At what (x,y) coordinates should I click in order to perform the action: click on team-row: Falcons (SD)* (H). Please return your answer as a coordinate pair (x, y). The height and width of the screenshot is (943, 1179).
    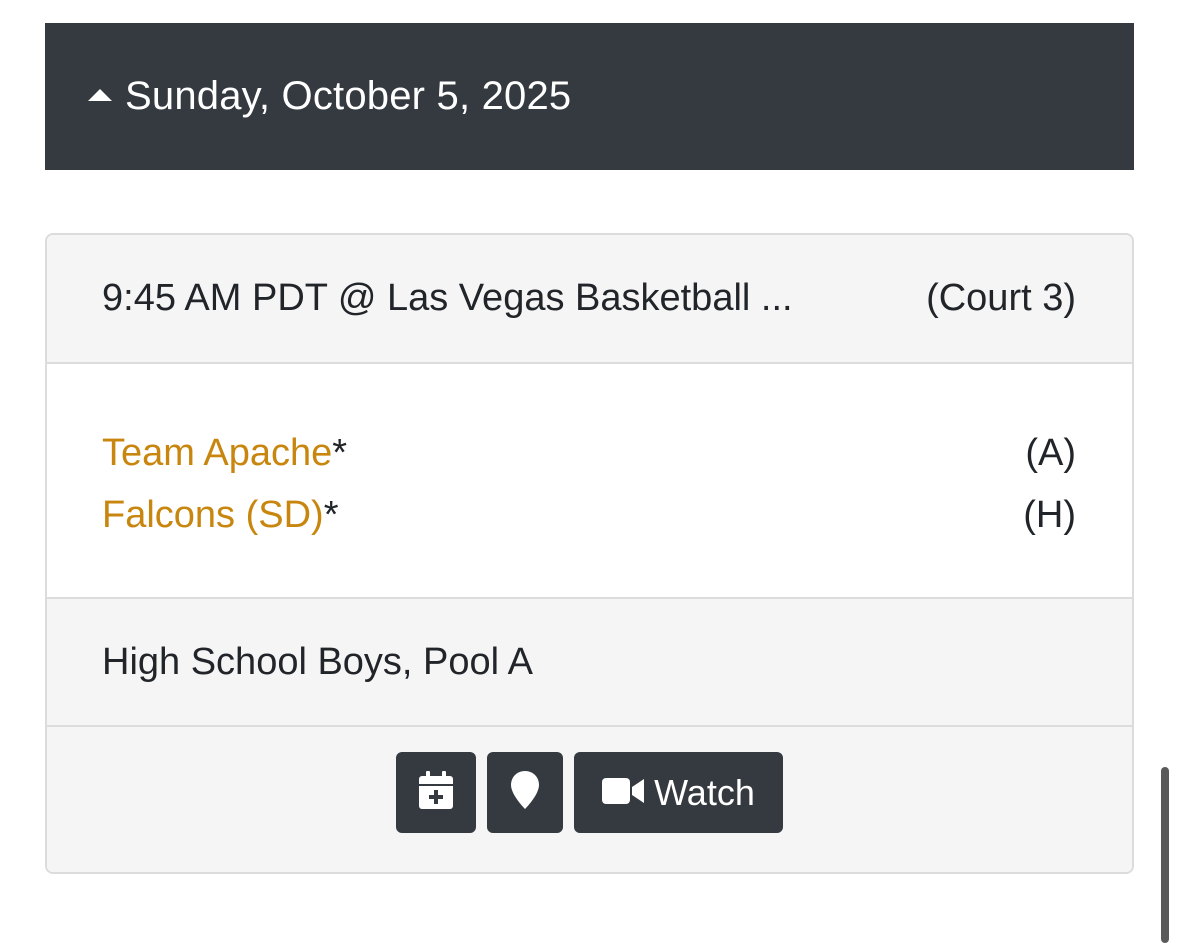
    Looking at the image, I should click on (589, 515).